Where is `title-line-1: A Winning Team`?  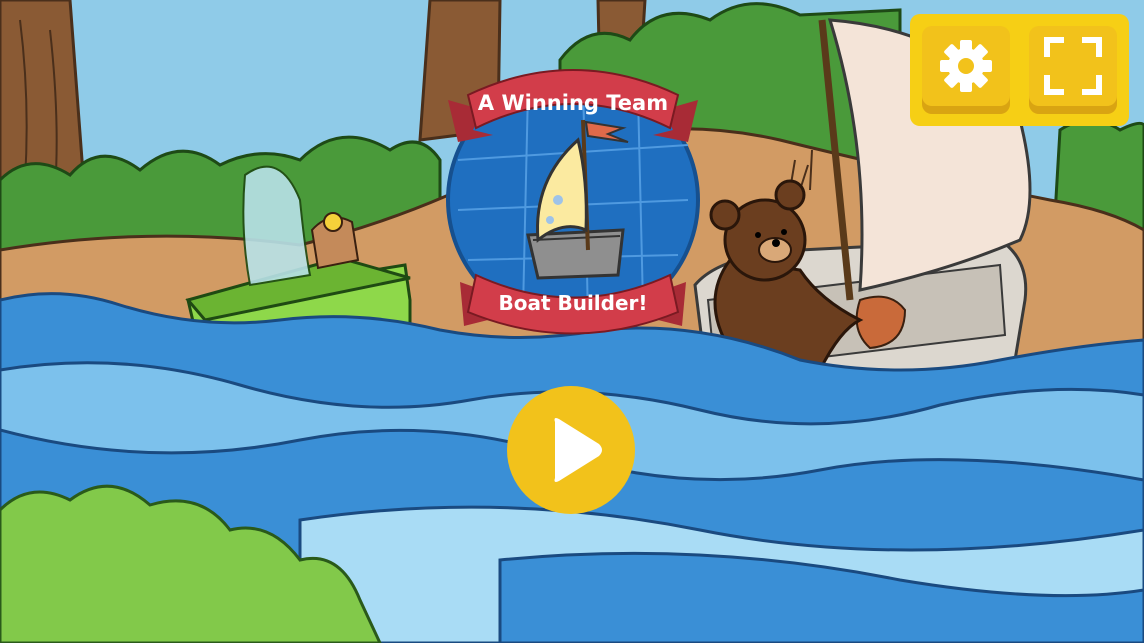
title-line-1: A Winning Team is located at coordinates (573, 103).